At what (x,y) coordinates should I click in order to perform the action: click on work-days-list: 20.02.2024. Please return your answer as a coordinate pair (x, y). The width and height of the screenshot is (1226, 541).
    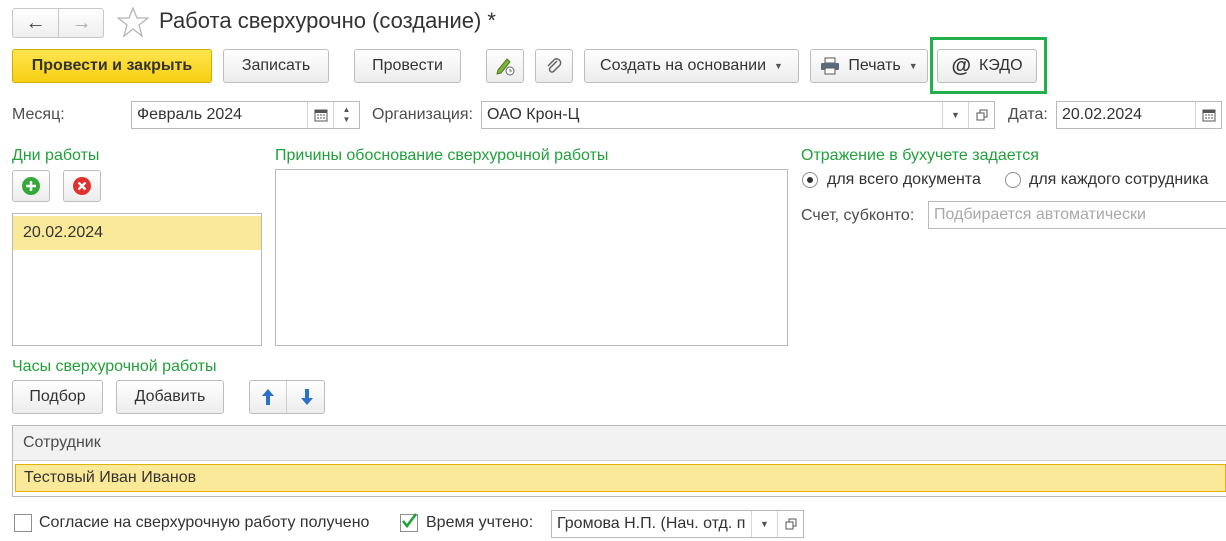
    Looking at the image, I should click on (137, 279).